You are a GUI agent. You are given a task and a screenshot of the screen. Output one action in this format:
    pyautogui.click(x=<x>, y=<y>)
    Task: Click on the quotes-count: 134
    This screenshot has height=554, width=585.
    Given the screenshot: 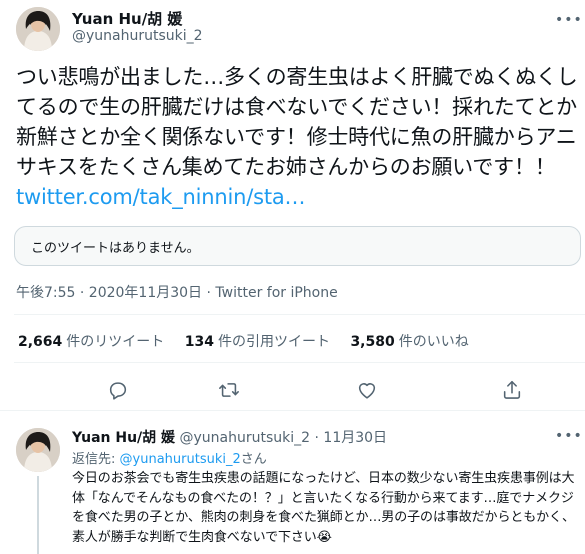 What is the action you would take?
    pyautogui.click(x=199, y=342)
    